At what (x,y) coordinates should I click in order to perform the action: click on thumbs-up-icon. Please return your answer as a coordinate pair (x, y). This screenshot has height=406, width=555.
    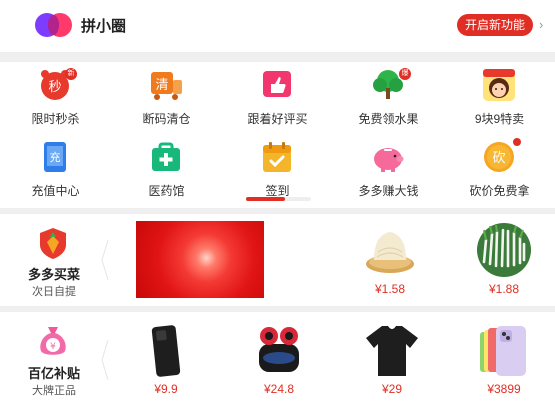
    Looking at the image, I should click on (277, 85).